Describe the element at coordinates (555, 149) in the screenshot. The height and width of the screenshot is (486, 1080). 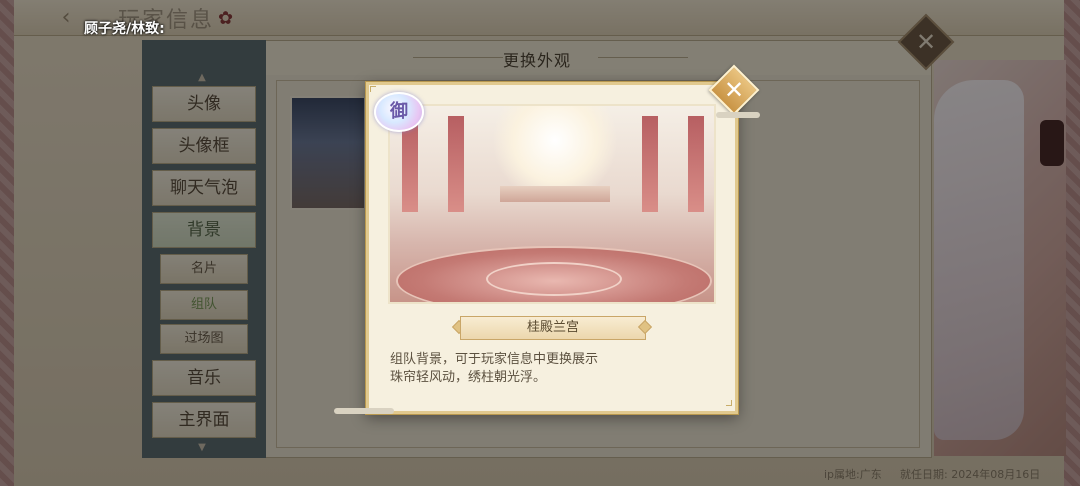
I see `preview-light` at that location.